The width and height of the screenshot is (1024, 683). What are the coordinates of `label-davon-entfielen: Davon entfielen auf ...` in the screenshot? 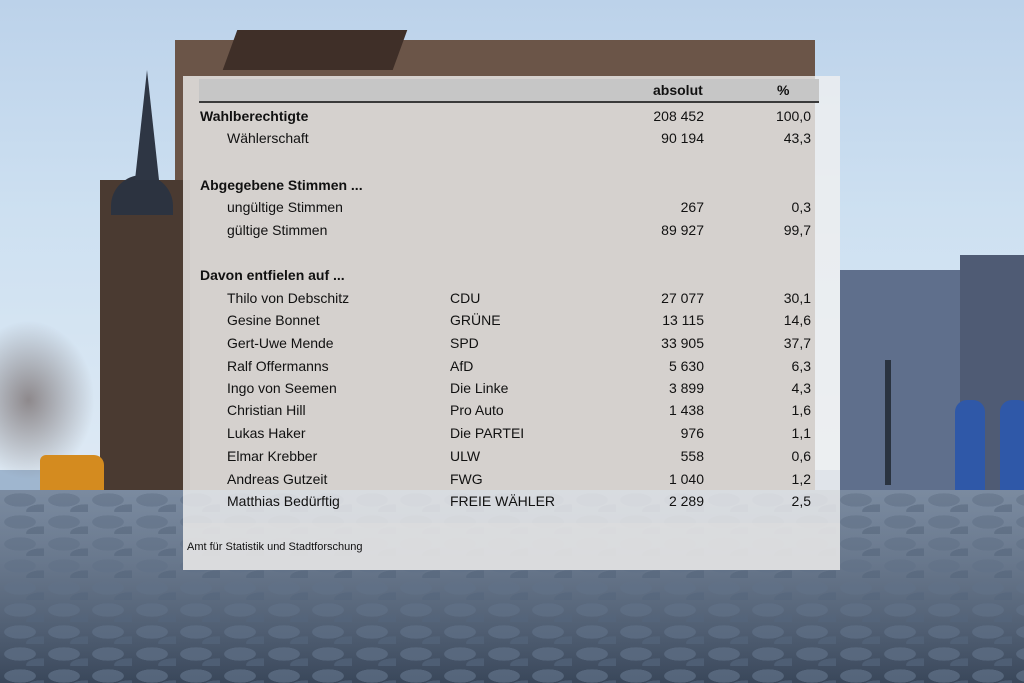 It's located at (272, 275).